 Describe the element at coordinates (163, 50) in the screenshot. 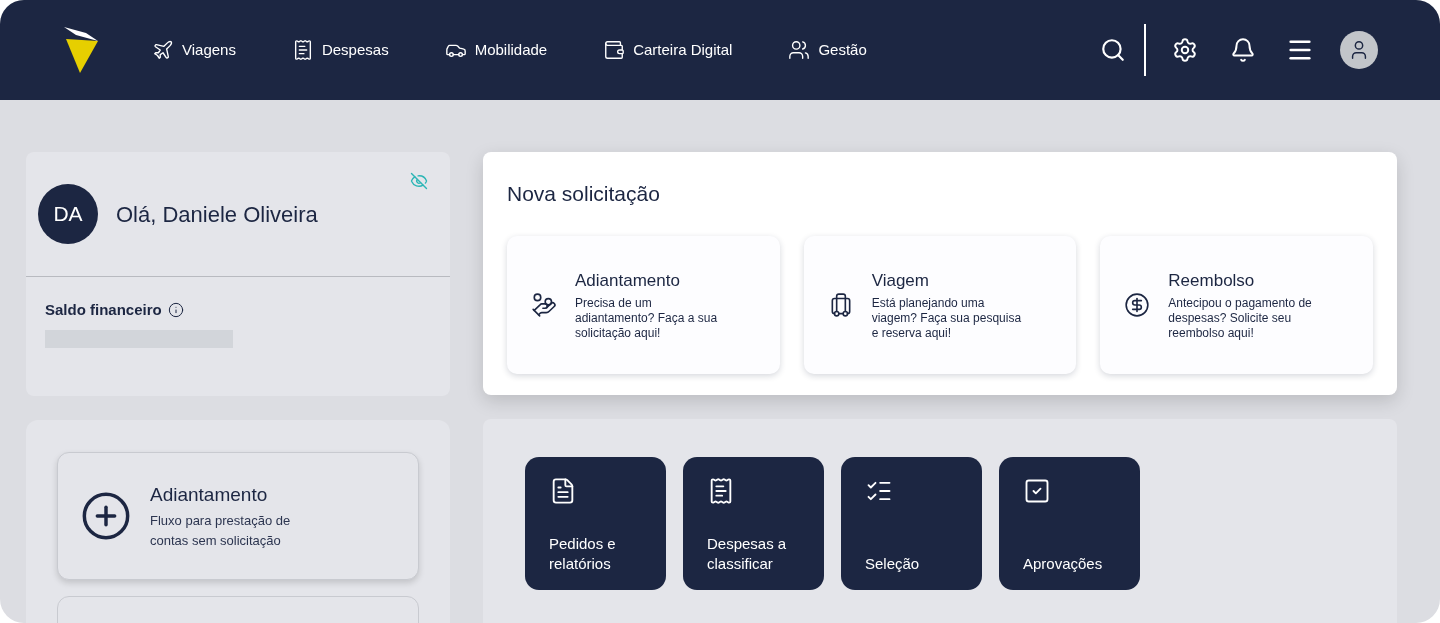

I see `plane-icon` at that location.